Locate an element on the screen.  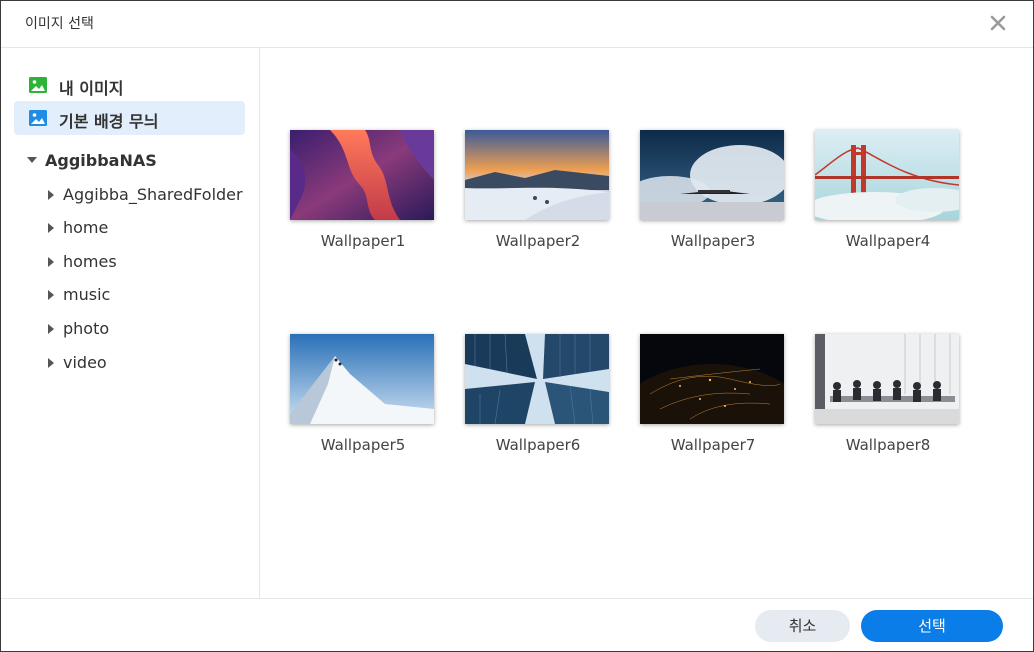
wallpaper-thumb: Wallpaper6 is located at coordinates (538, 394).